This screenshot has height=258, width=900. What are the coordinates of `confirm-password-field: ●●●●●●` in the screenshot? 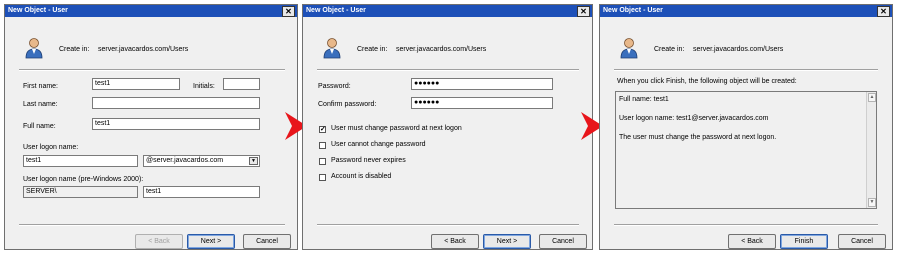 It's located at (482, 103).